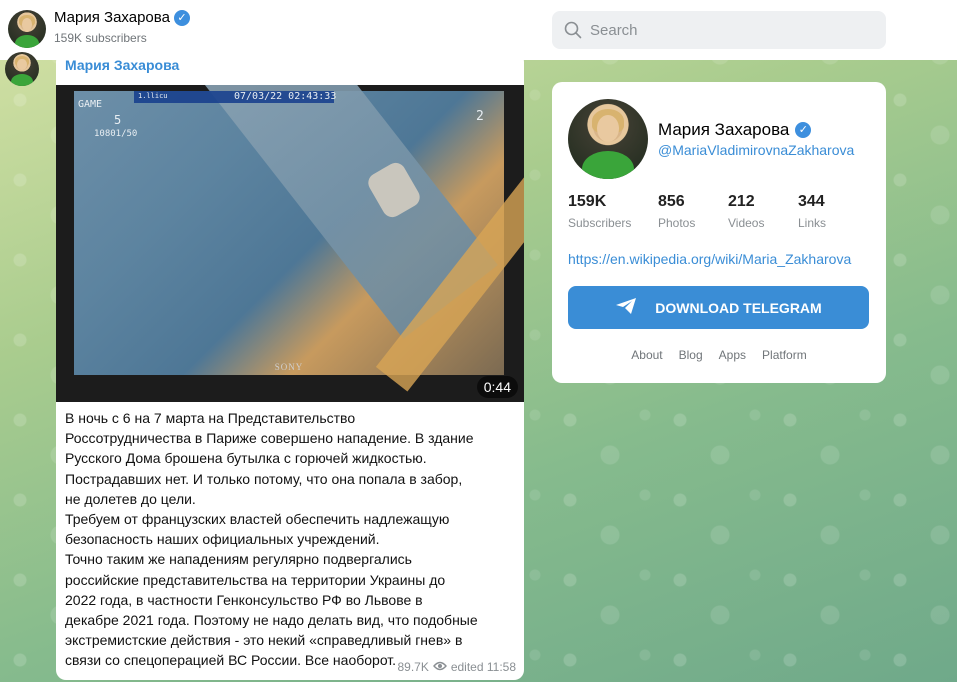  What do you see at coordinates (756, 150) in the screenshot?
I see `profile-handle: @MariaVladimirovnaZakharova` at bounding box center [756, 150].